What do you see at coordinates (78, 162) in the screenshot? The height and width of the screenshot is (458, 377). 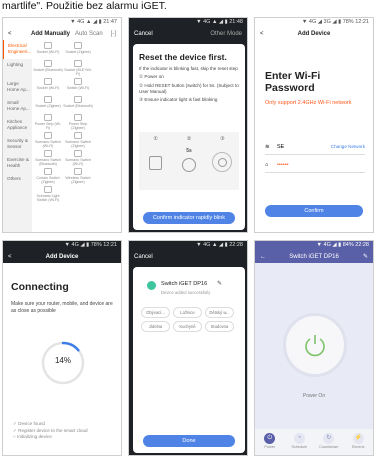 I see `device-type-label: Scenario Switch (Wi-Fi)` at bounding box center [78, 162].